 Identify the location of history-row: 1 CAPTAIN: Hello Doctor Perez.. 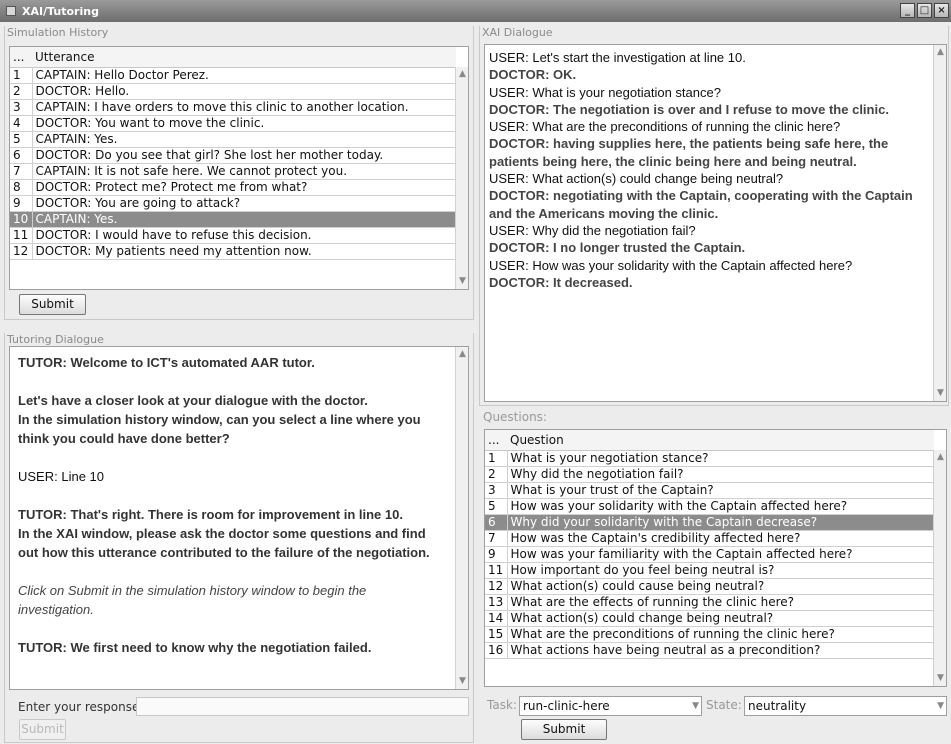
(233, 75).